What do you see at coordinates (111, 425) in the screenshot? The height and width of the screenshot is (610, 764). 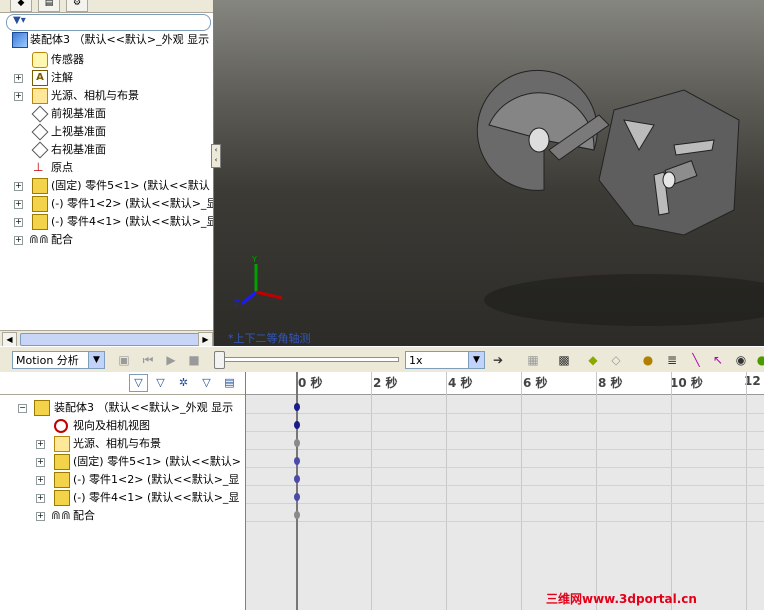 I see `motion-tree-item-label: 视向及相机视图` at bounding box center [111, 425].